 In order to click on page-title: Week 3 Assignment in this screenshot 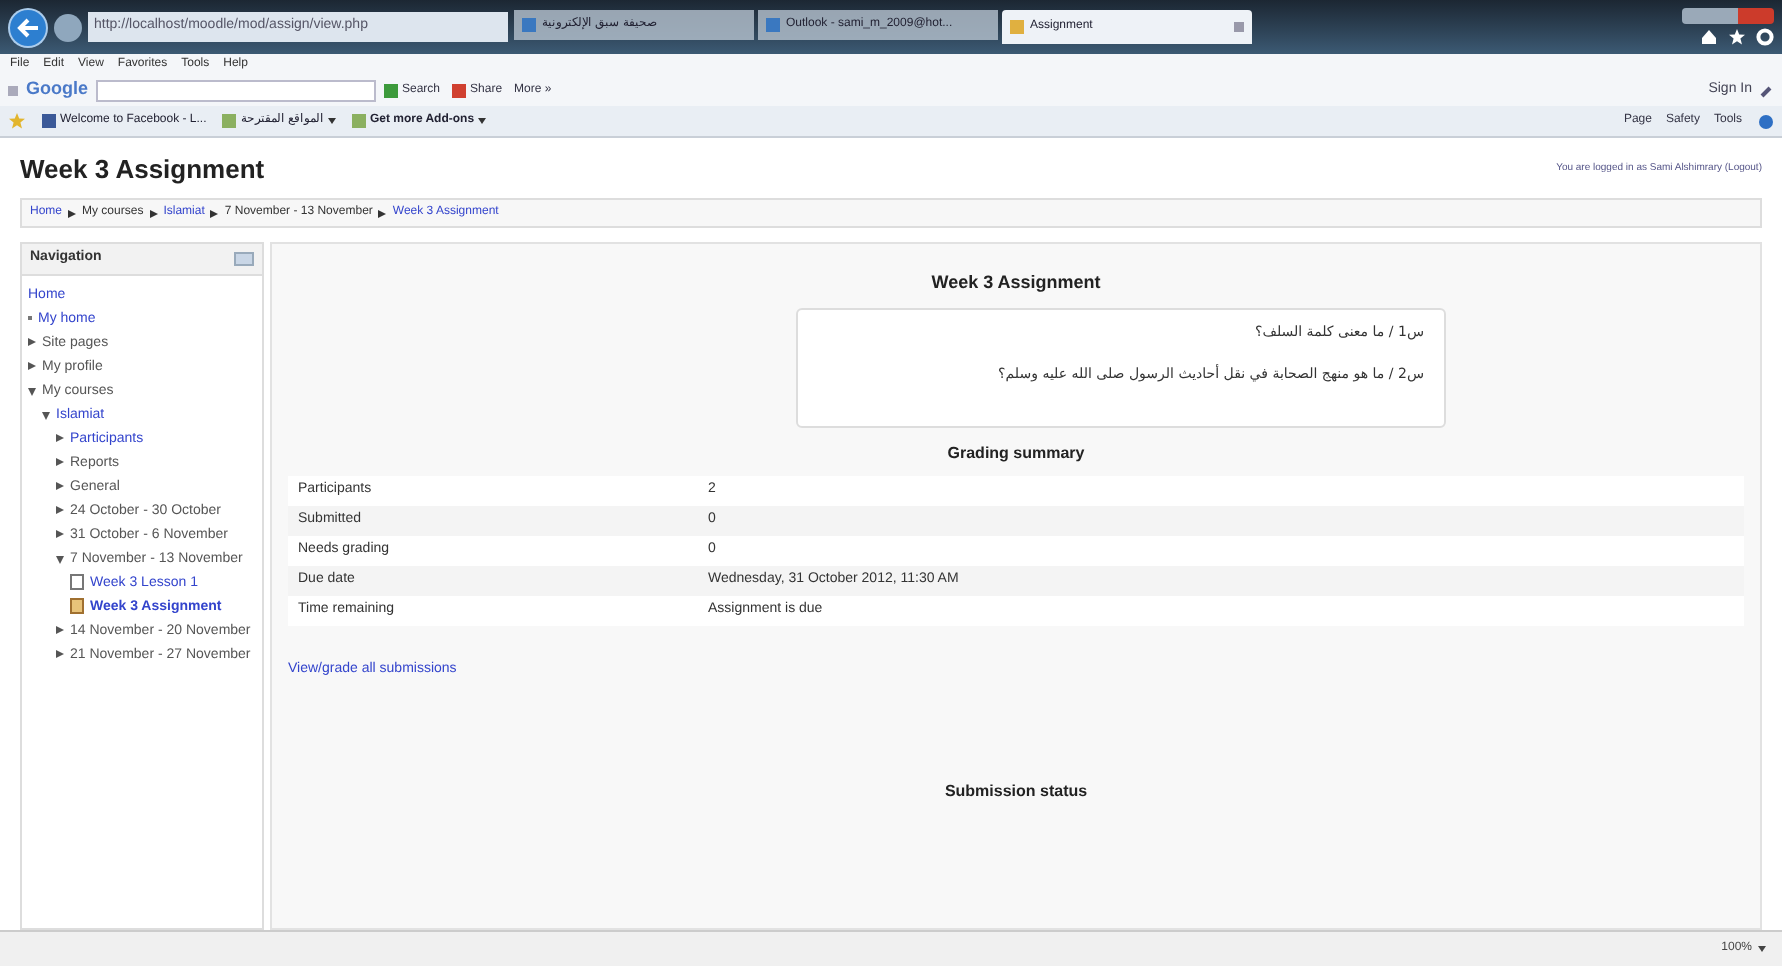, I will do `click(142, 170)`.